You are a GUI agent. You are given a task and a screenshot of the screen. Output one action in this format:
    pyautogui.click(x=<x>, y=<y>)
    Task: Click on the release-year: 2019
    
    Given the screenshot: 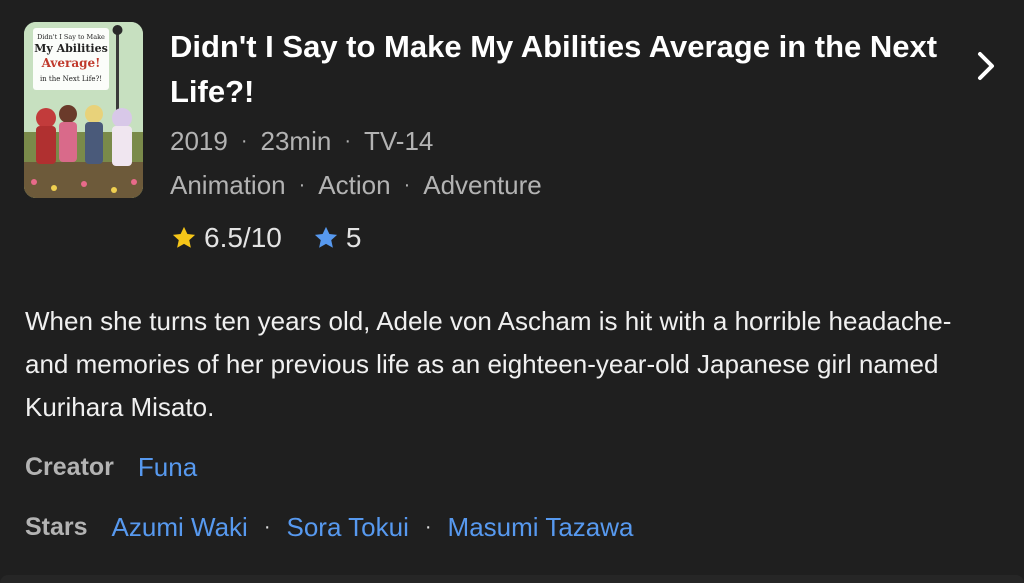 What is the action you would take?
    pyautogui.click(x=199, y=141)
    